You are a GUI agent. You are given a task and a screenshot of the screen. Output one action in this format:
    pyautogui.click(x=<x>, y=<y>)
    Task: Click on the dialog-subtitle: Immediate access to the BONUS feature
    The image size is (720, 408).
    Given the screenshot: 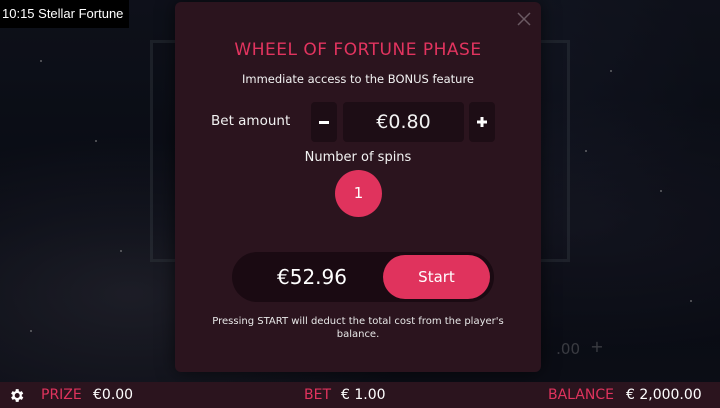 What is the action you would take?
    pyautogui.click(x=358, y=79)
    